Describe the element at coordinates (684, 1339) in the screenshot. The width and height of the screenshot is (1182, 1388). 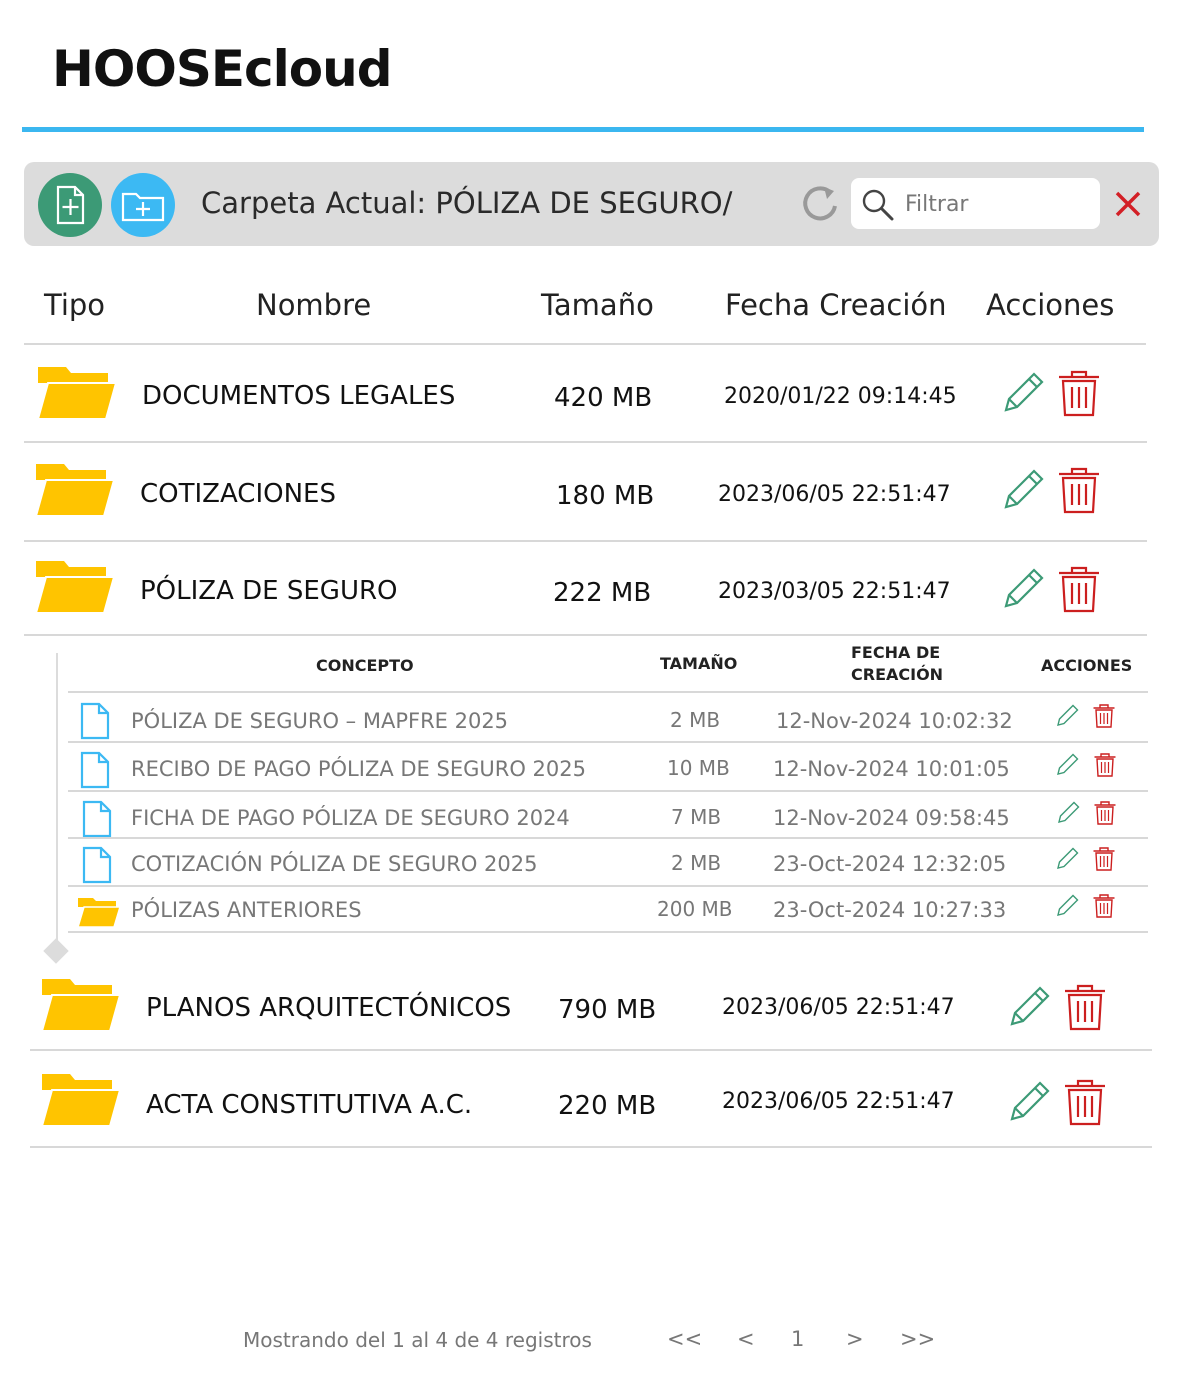
I see `pagination-first: <<` at that location.